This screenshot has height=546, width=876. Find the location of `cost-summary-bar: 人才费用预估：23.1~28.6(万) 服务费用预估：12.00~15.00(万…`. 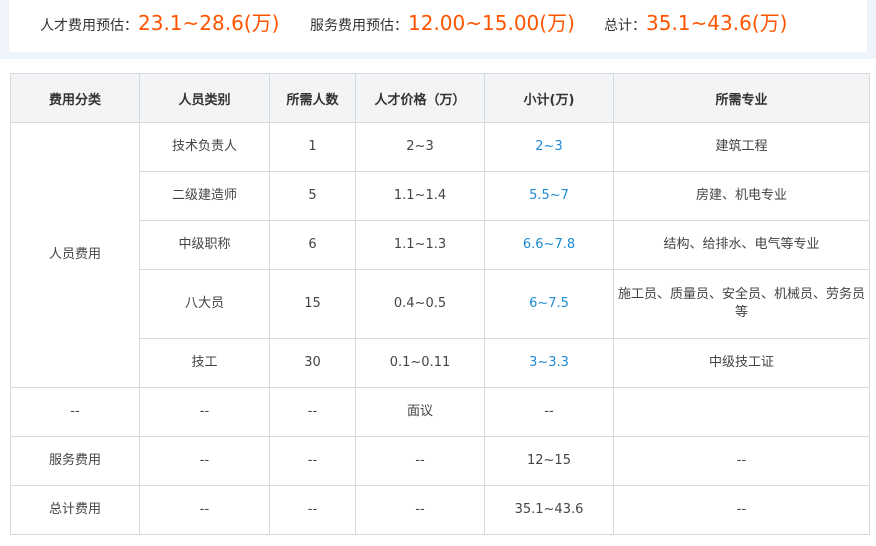

cost-summary-bar: 人才费用预估：23.1~28.6(万) 服务费用预估：12.00~15.00(万… is located at coordinates (438, 26).